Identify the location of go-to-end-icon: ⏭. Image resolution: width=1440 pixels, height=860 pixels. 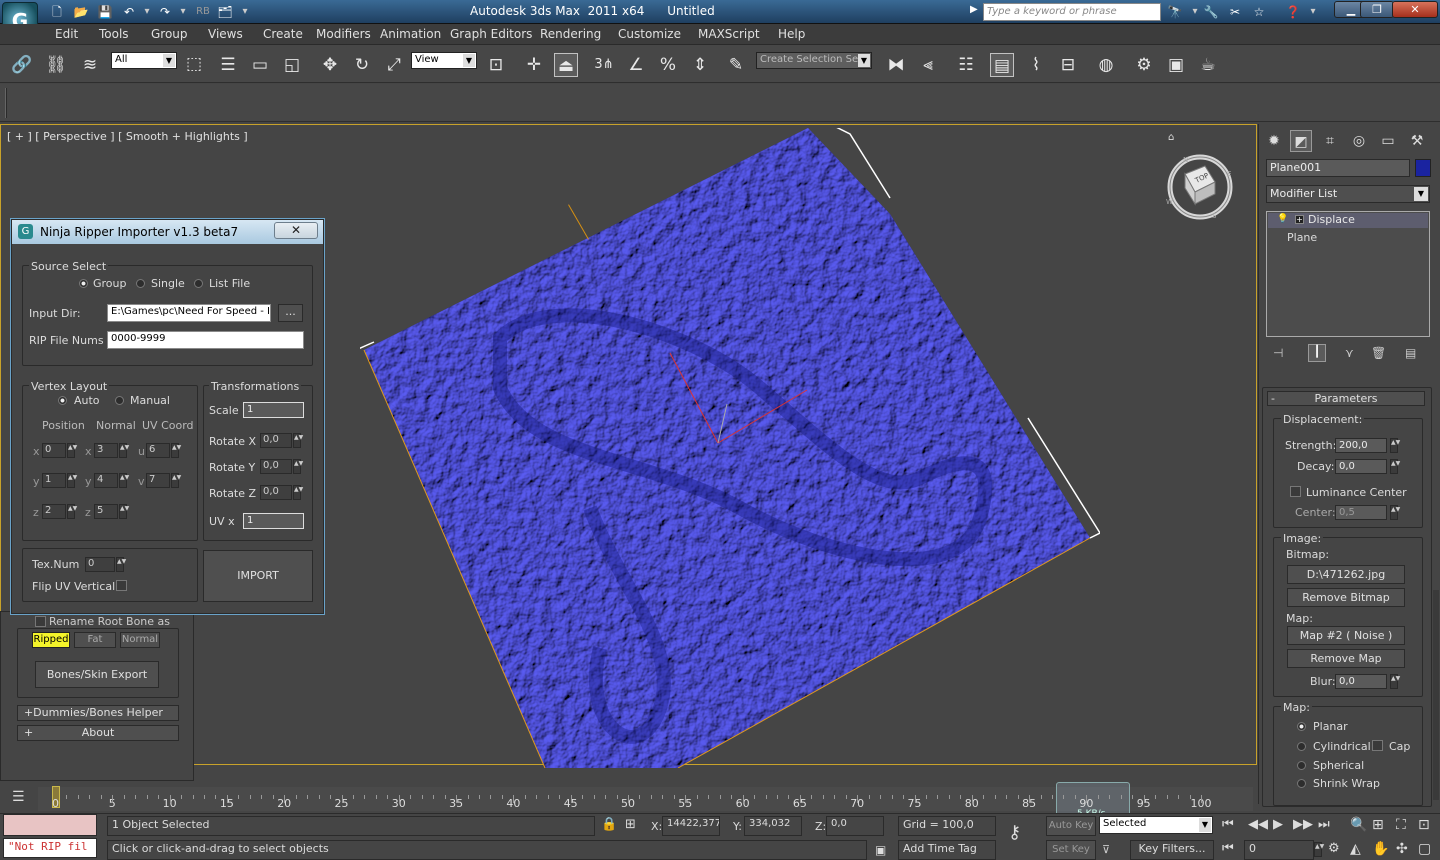
(1324, 824).